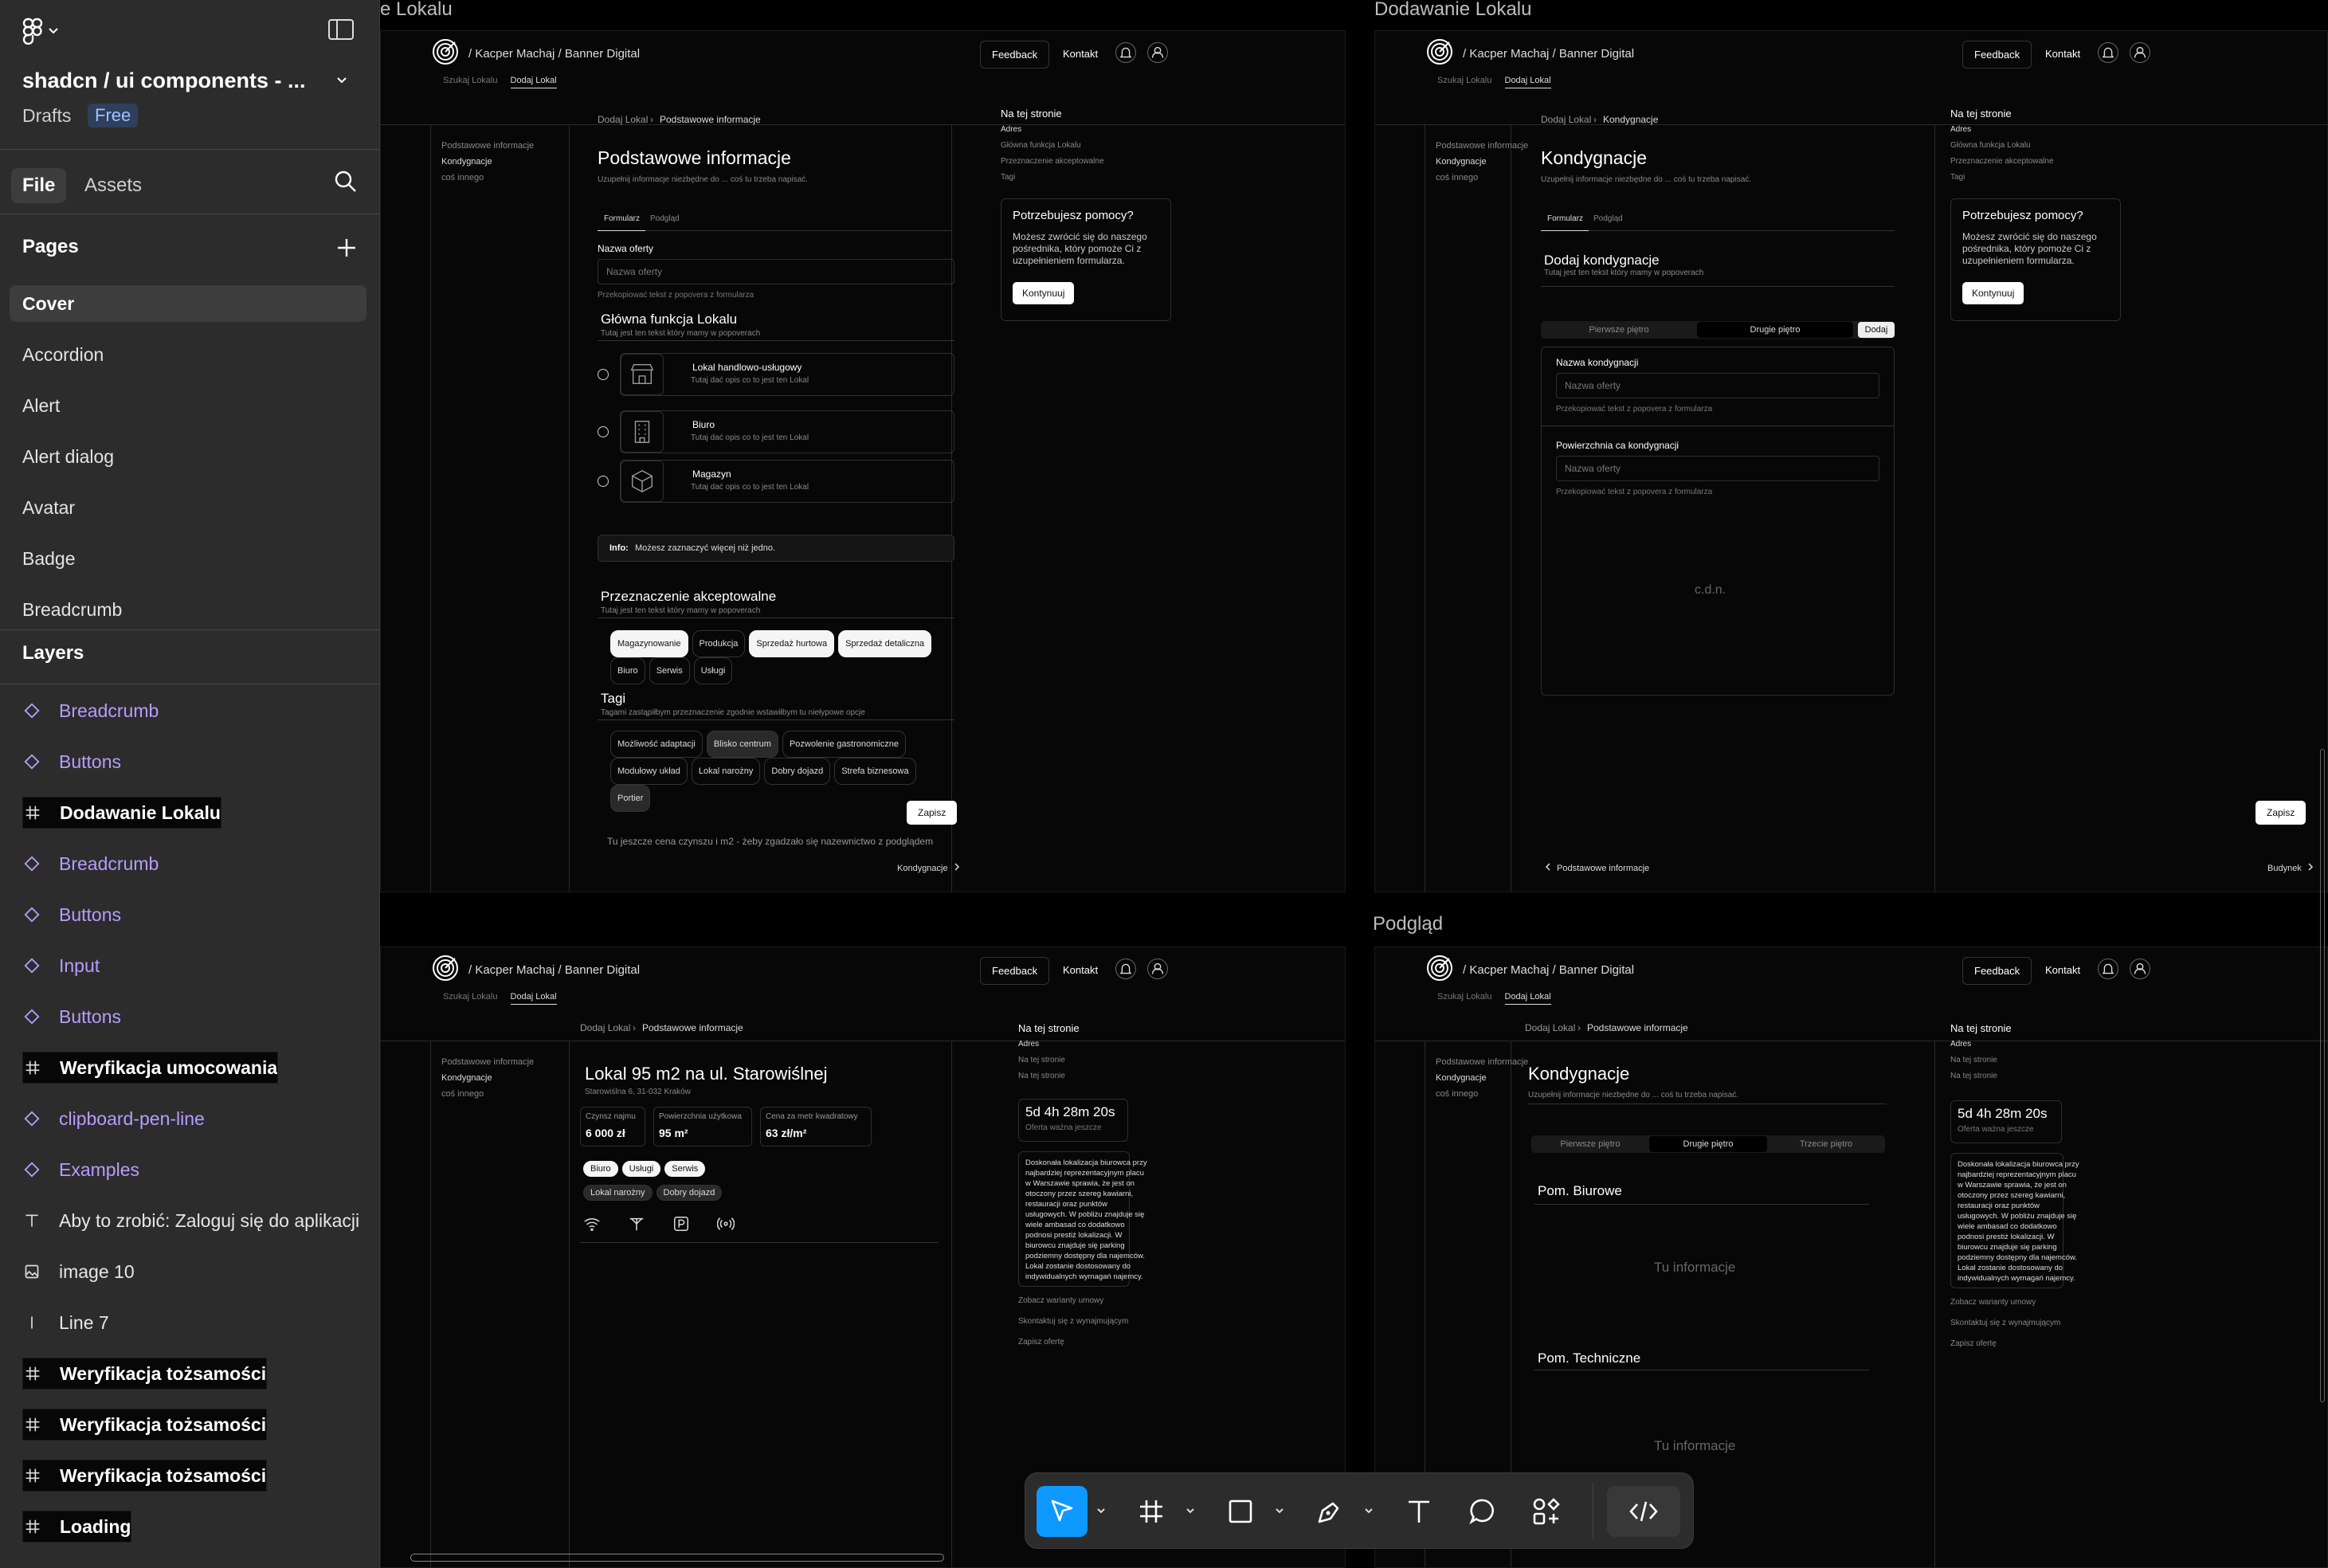 This screenshot has height=1568, width=2328. Describe the element at coordinates (669, 670) in the screenshot. I see `tag-chip: Serwis` at that location.